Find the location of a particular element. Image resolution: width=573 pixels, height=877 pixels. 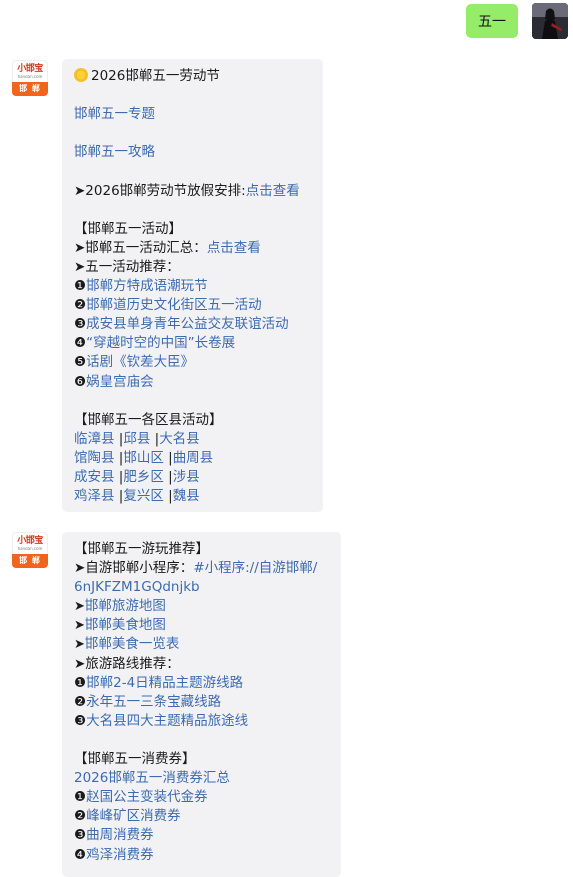

user-avatar is located at coordinates (550, 21).